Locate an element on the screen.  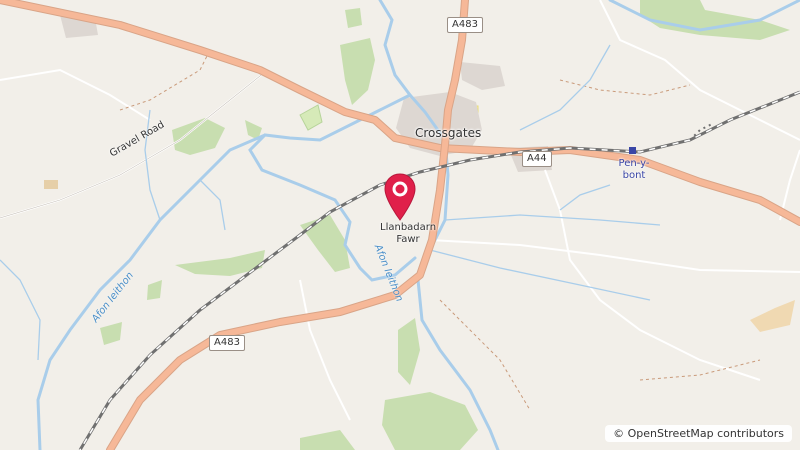
farmland-area is located at coordinates (772, 316).